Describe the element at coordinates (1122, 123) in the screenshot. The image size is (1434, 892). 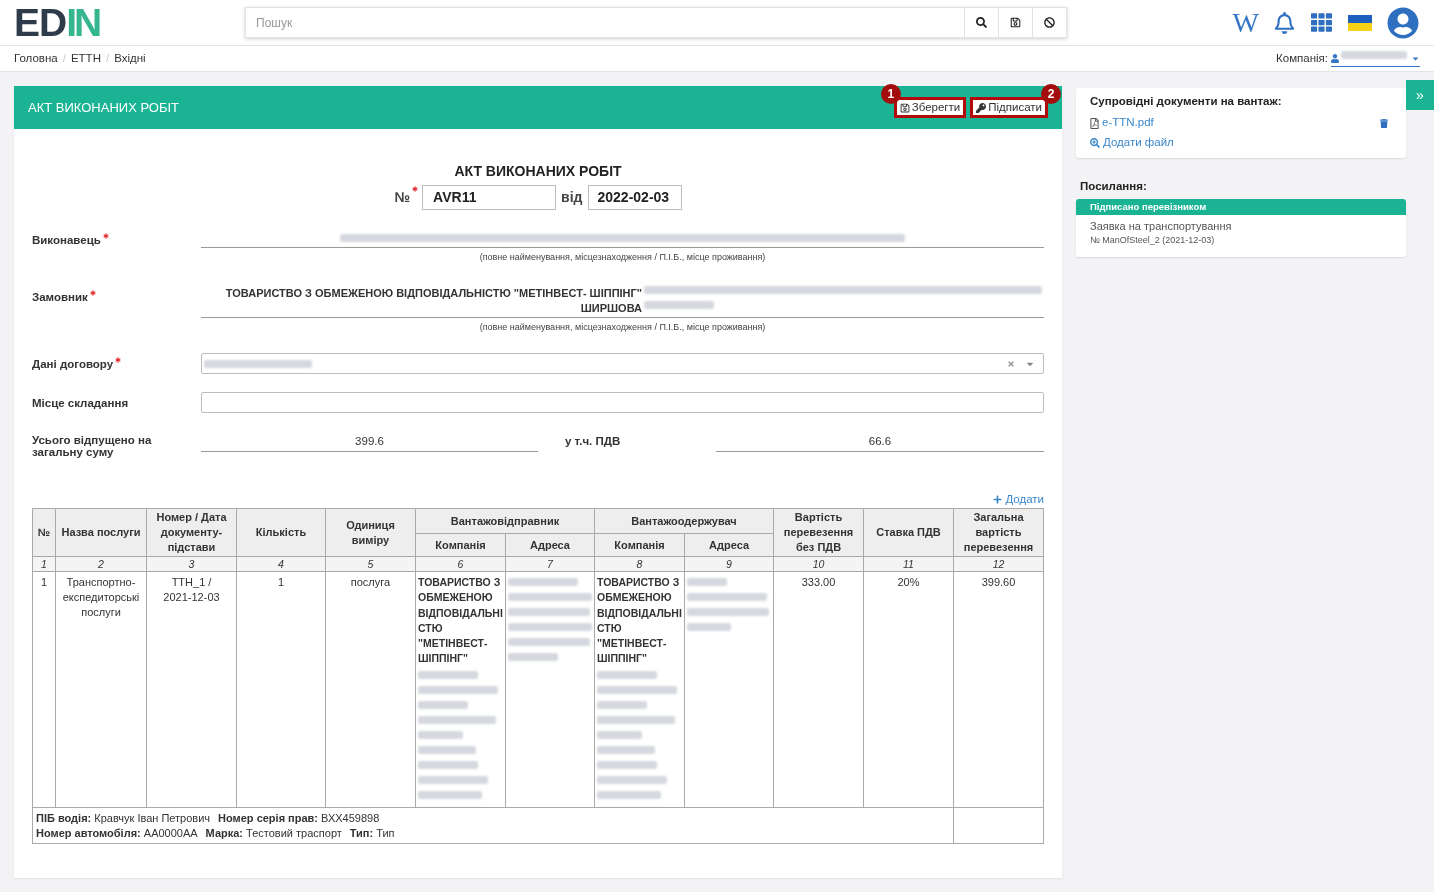
I see `file-link: e-TTN.pdf` at that location.